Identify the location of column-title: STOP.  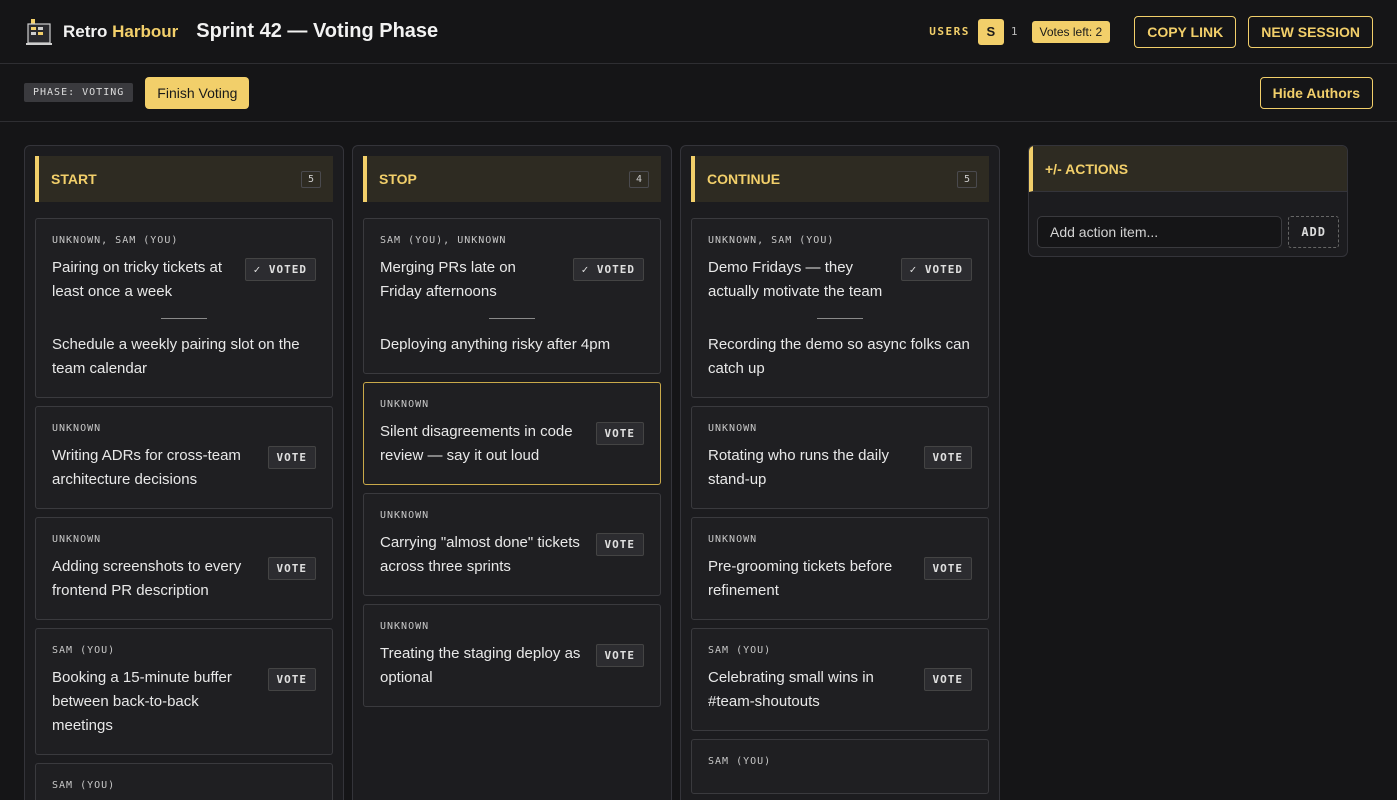
(398, 179).